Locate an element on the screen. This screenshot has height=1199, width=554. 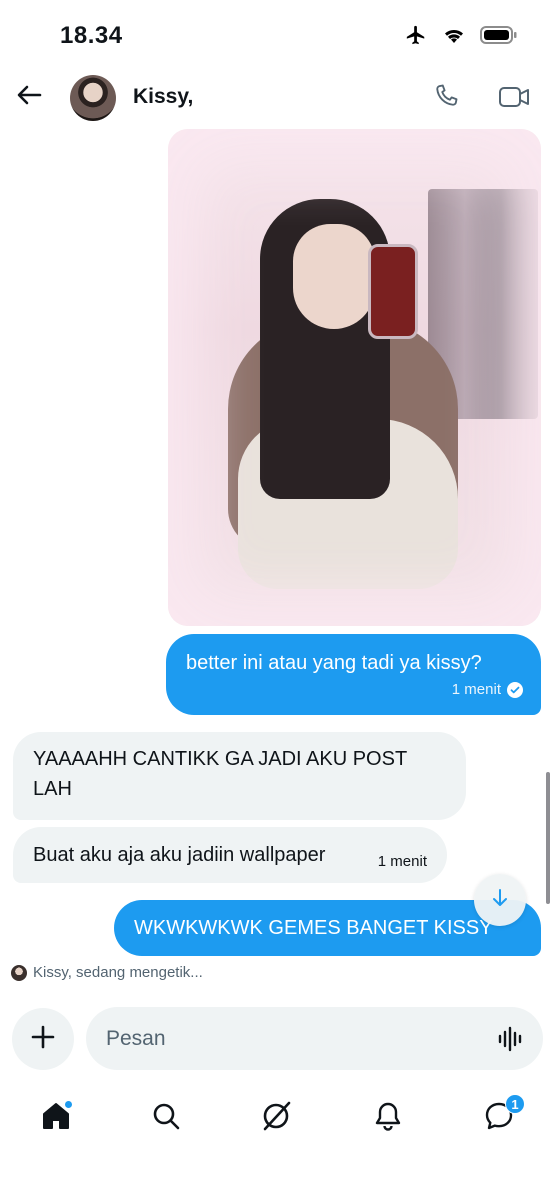
message-bubble-received: YAAAAHH CANTIKK GA JADI AKU POST LAH is located at coordinates (239, 776).